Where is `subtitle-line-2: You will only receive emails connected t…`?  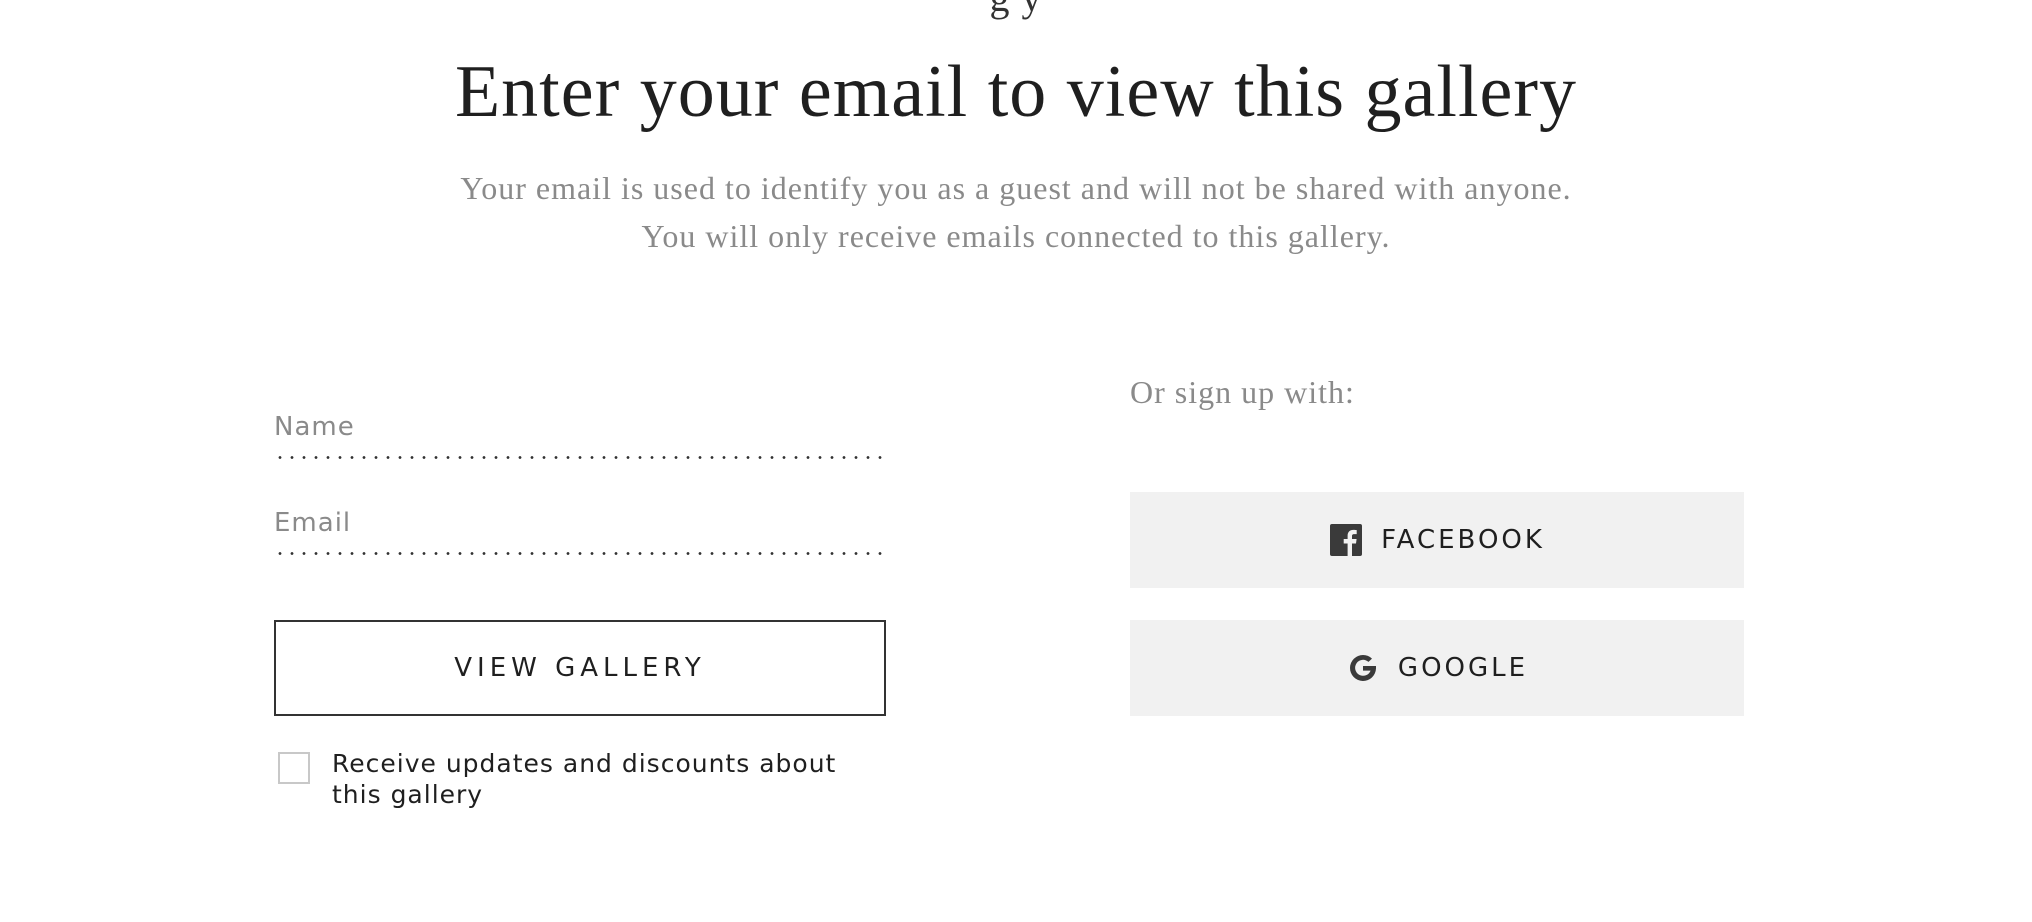 subtitle-line-2: You will only receive emails connected t… is located at coordinates (1016, 236).